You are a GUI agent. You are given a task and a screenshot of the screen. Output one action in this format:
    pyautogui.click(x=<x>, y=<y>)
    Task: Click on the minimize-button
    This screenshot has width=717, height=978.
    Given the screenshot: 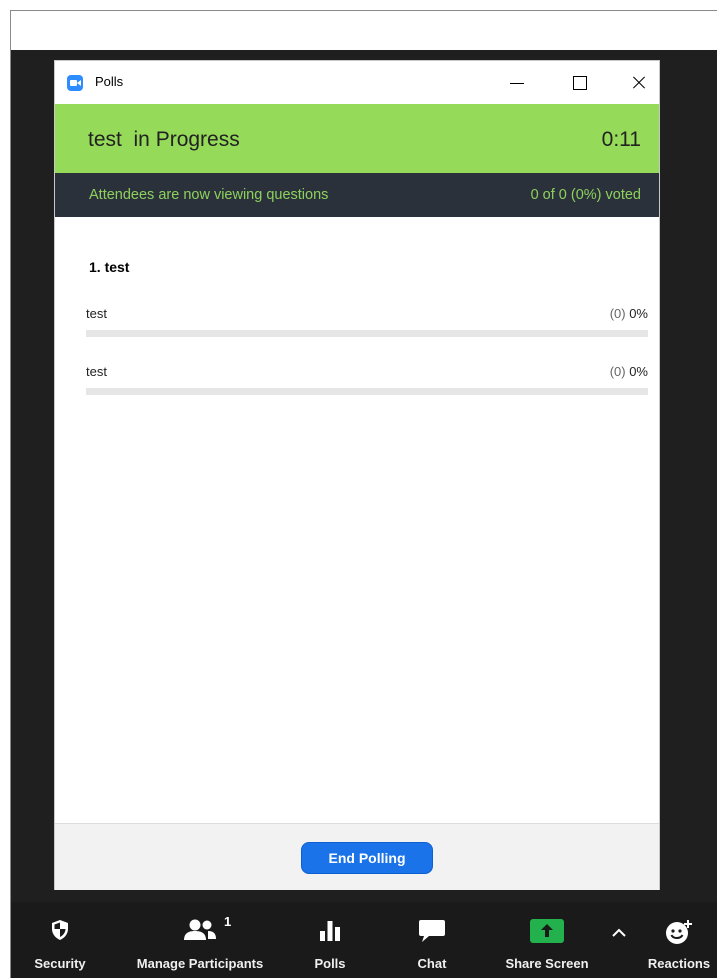 What is the action you would take?
    pyautogui.click(x=517, y=82)
    